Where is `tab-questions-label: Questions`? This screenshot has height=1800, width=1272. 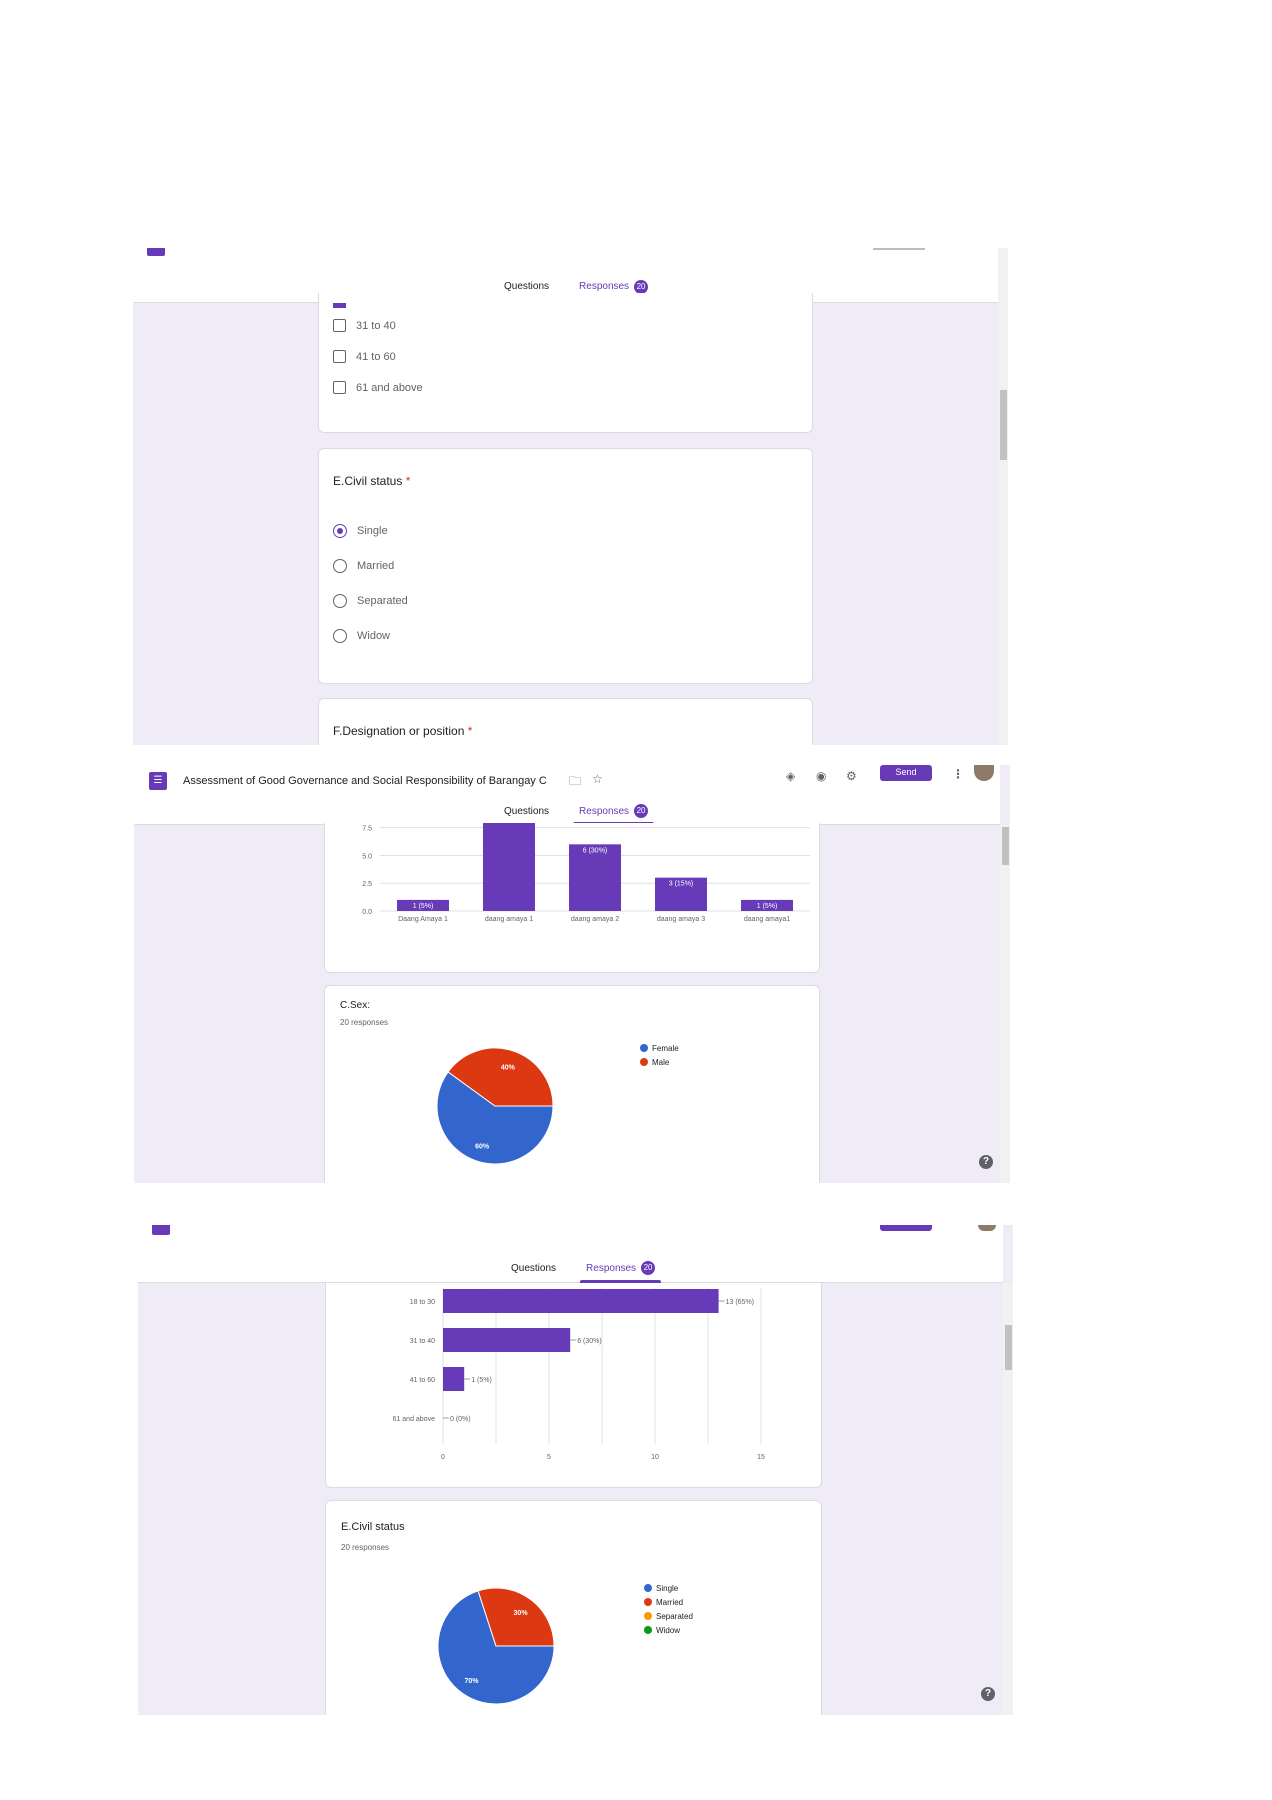
tab-questions-label: Questions is located at coordinates (534, 1268).